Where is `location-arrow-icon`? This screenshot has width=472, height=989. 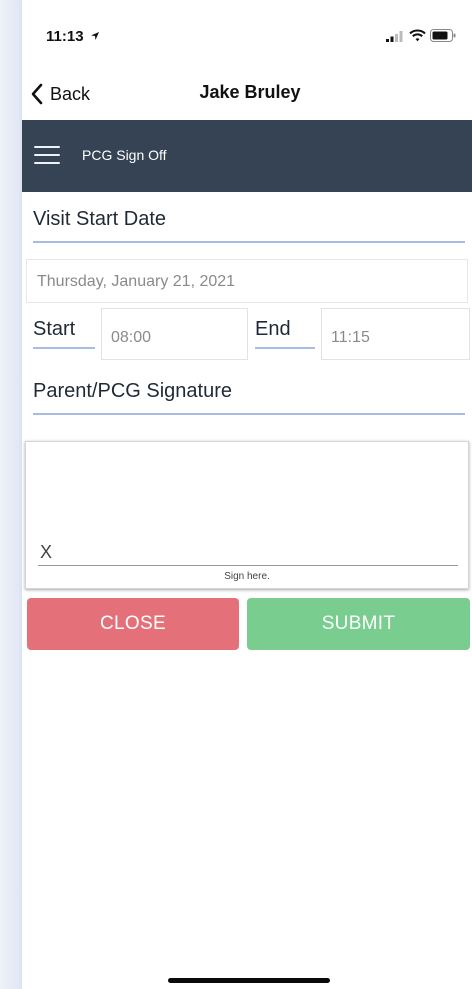 location-arrow-icon is located at coordinates (94, 36).